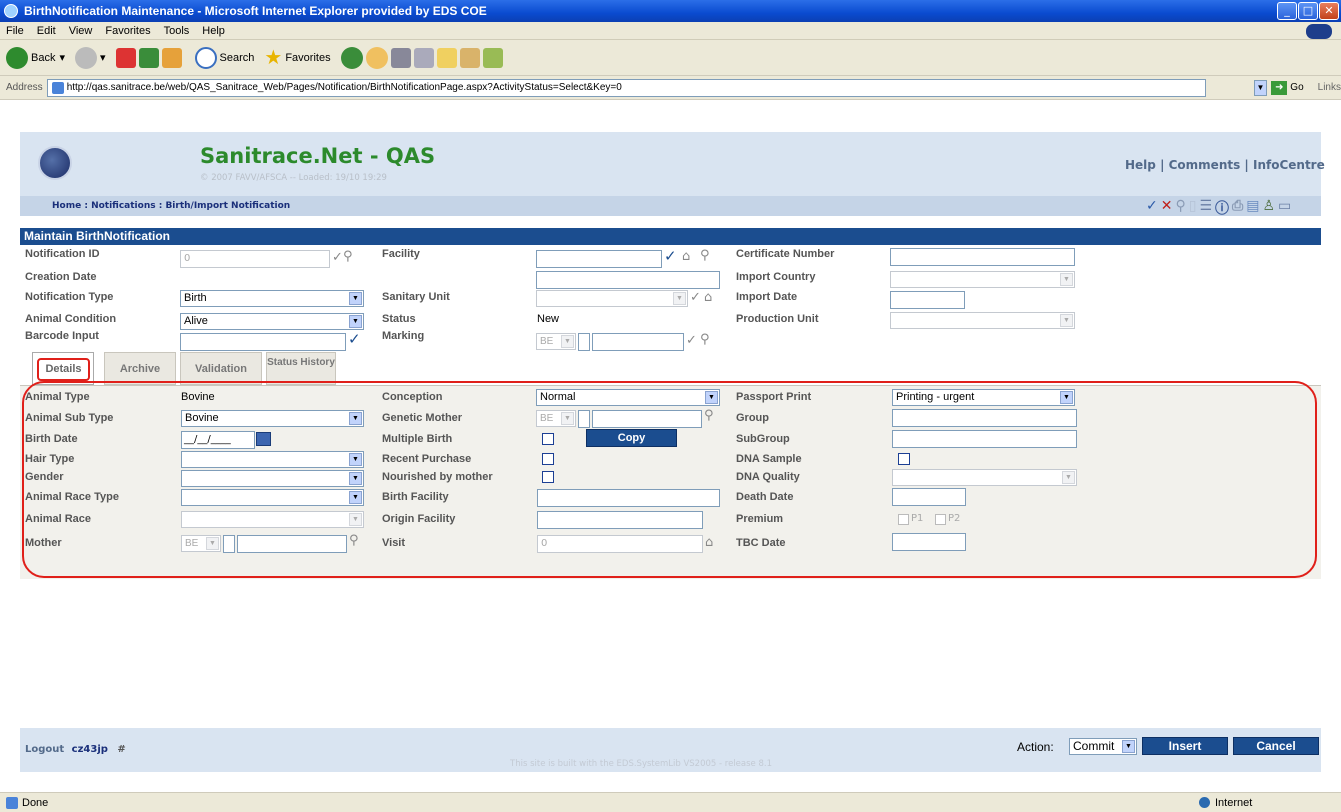  Describe the element at coordinates (272, 321) in the screenshot. I see `animal-condition-select: Alive ▼` at that location.